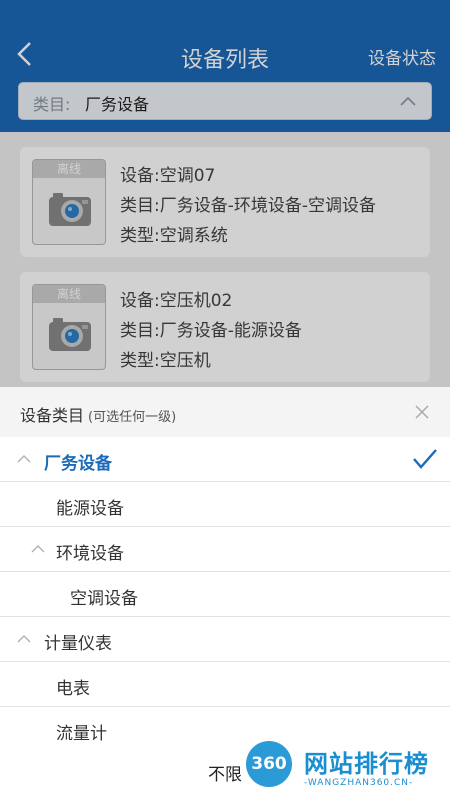 The height and width of the screenshot is (800, 450). What do you see at coordinates (132, 417) in the screenshot?
I see `sheet-subtitle: (可选任何一级)` at bounding box center [132, 417].